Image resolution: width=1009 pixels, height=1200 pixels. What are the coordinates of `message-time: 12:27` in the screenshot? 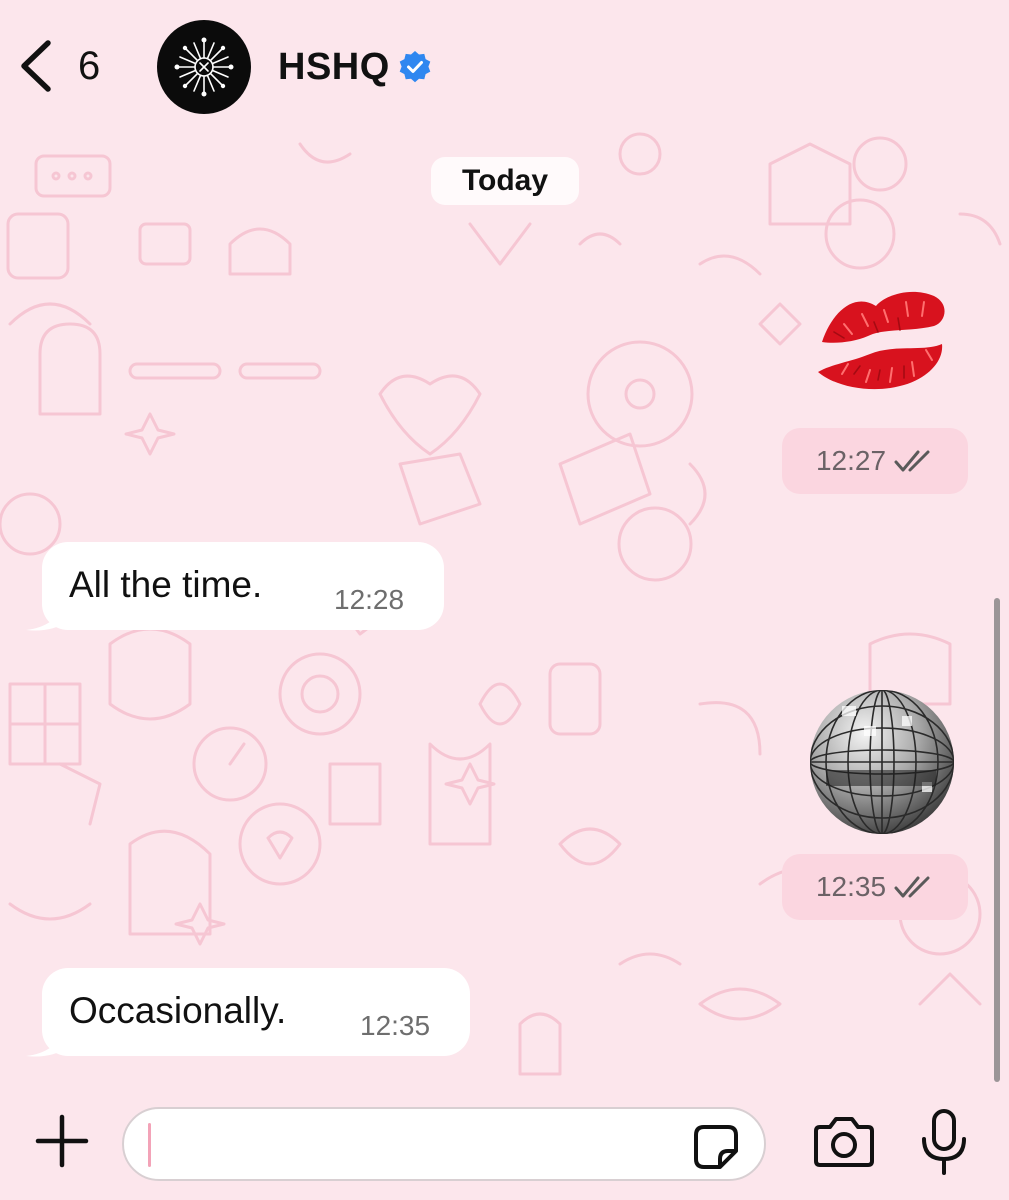 It's located at (851, 460).